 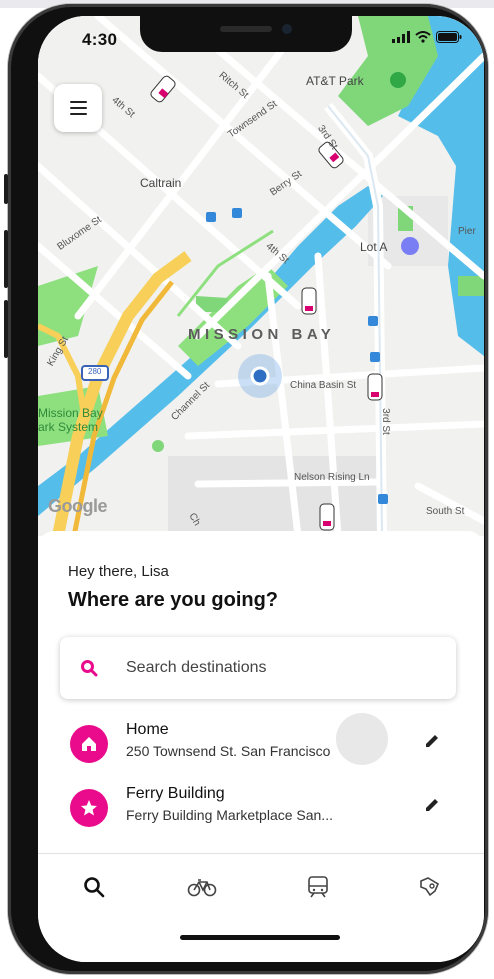 I want to click on battery-icon, so click(x=449, y=37).